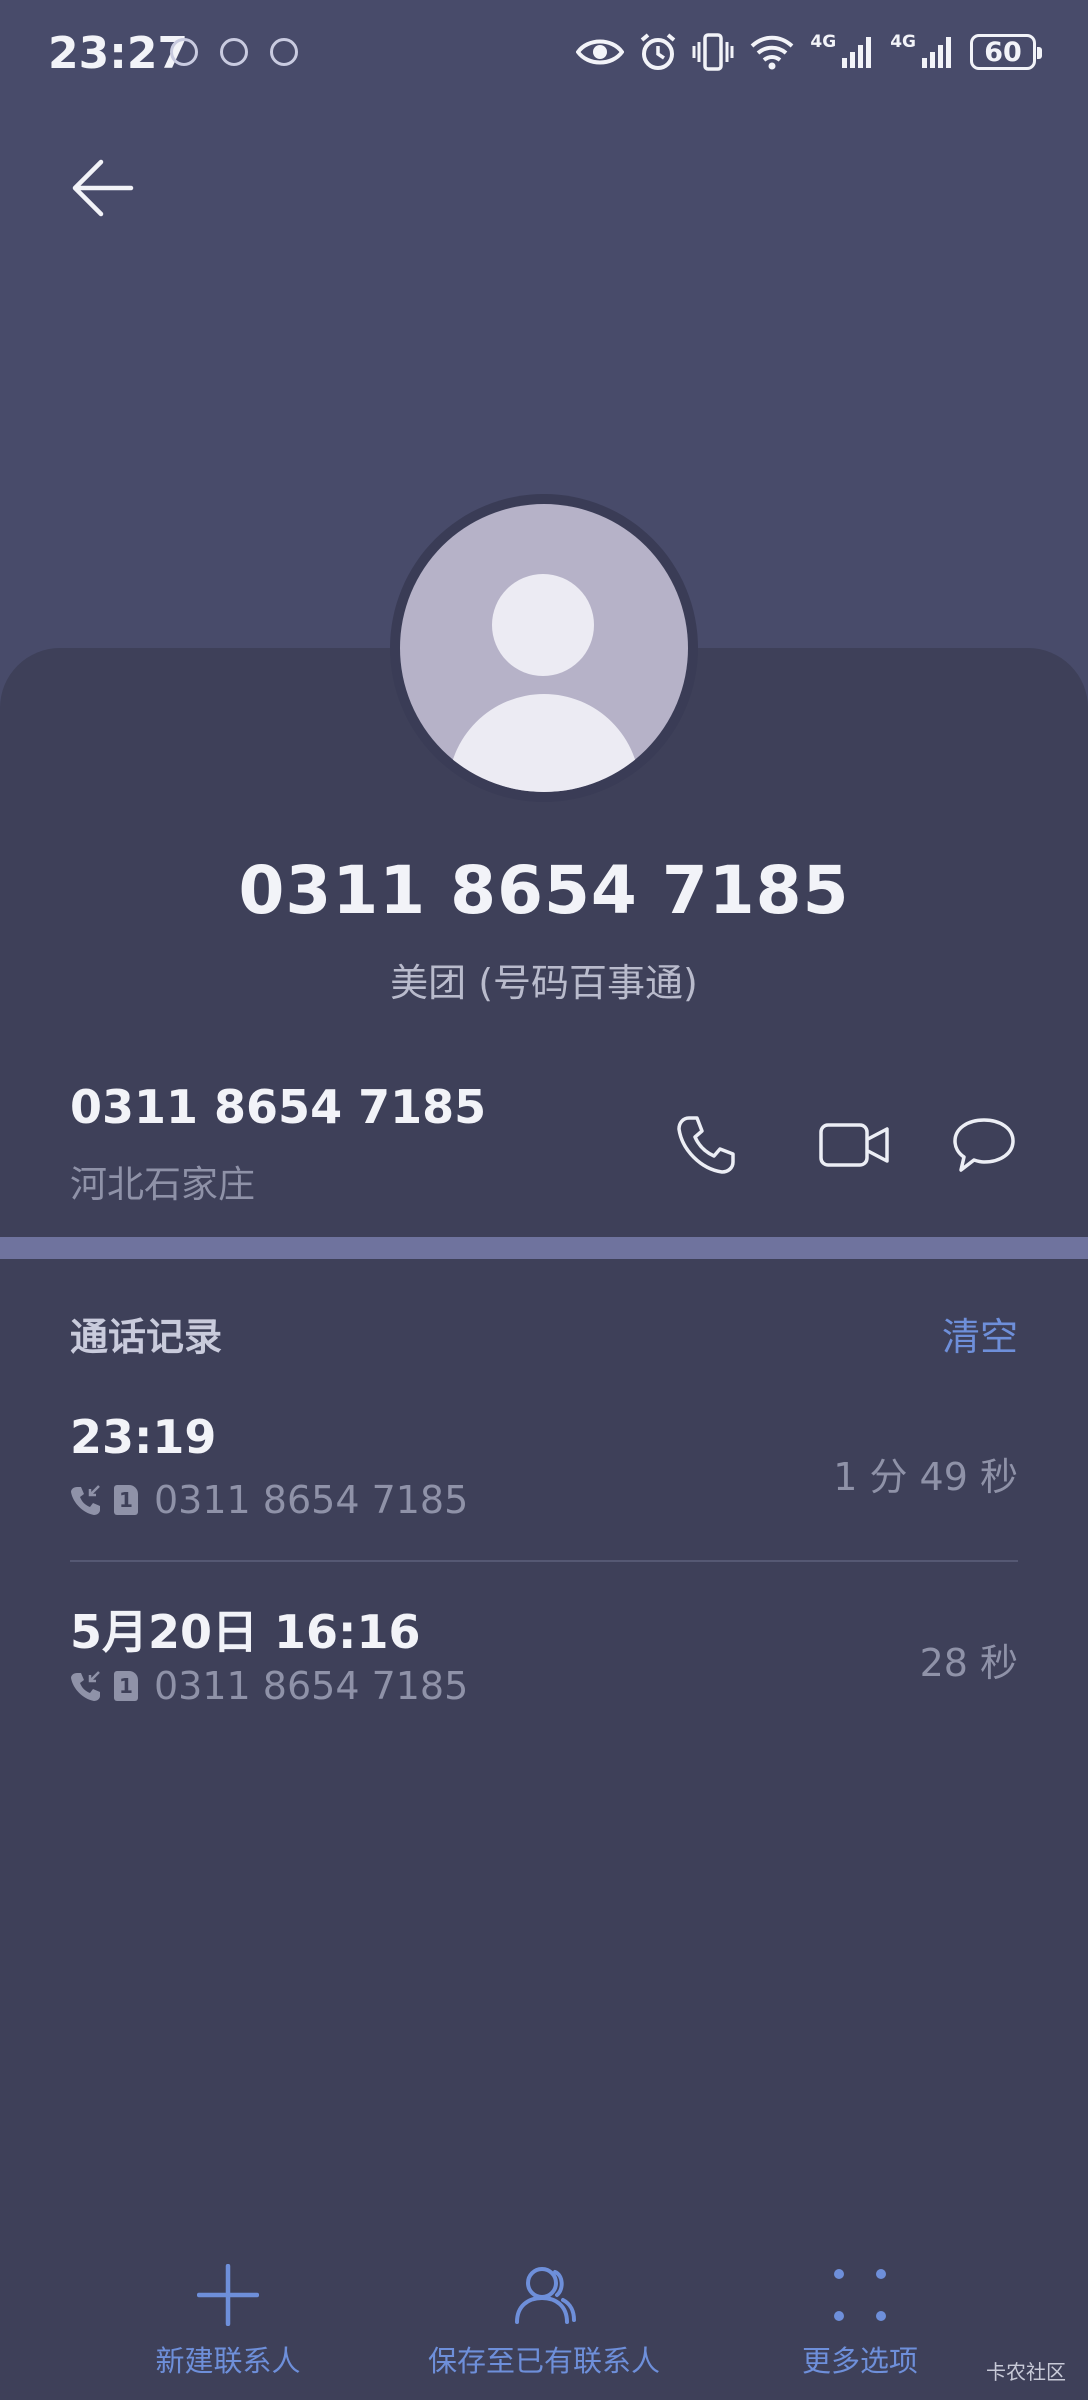 The width and height of the screenshot is (1088, 2400). What do you see at coordinates (772, 52) in the screenshot?
I see `wifi-icon` at bounding box center [772, 52].